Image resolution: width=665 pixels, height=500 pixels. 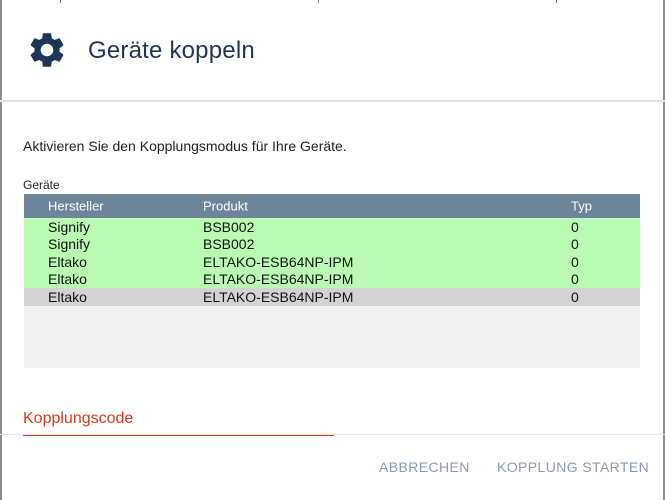 What do you see at coordinates (76, 206) in the screenshot?
I see `column-header-manufacturer: Hersteller` at bounding box center [76, 206].